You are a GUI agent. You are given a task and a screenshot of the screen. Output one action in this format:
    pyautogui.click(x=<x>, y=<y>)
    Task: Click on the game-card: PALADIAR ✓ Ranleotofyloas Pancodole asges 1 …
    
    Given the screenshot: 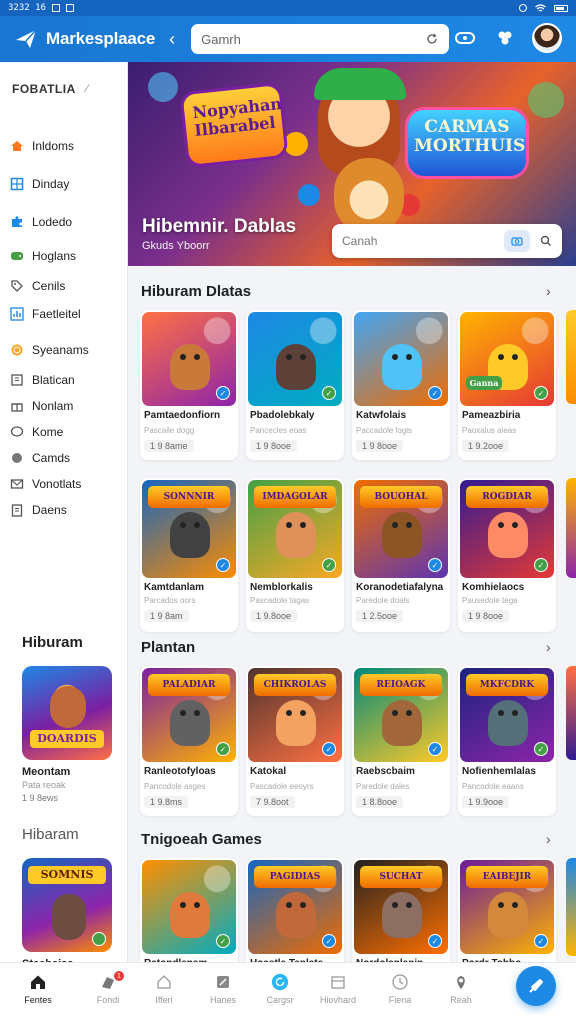 What is the action you would take?
    pyautogui.click(x=189, y=741)
    